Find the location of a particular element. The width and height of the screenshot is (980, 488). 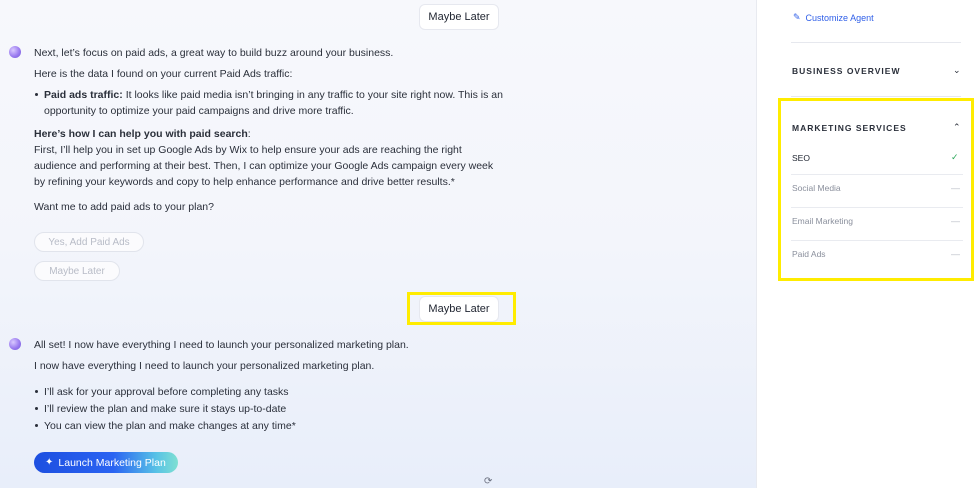

refresh-icon: ⟳ is located at coordinates (488, 481).